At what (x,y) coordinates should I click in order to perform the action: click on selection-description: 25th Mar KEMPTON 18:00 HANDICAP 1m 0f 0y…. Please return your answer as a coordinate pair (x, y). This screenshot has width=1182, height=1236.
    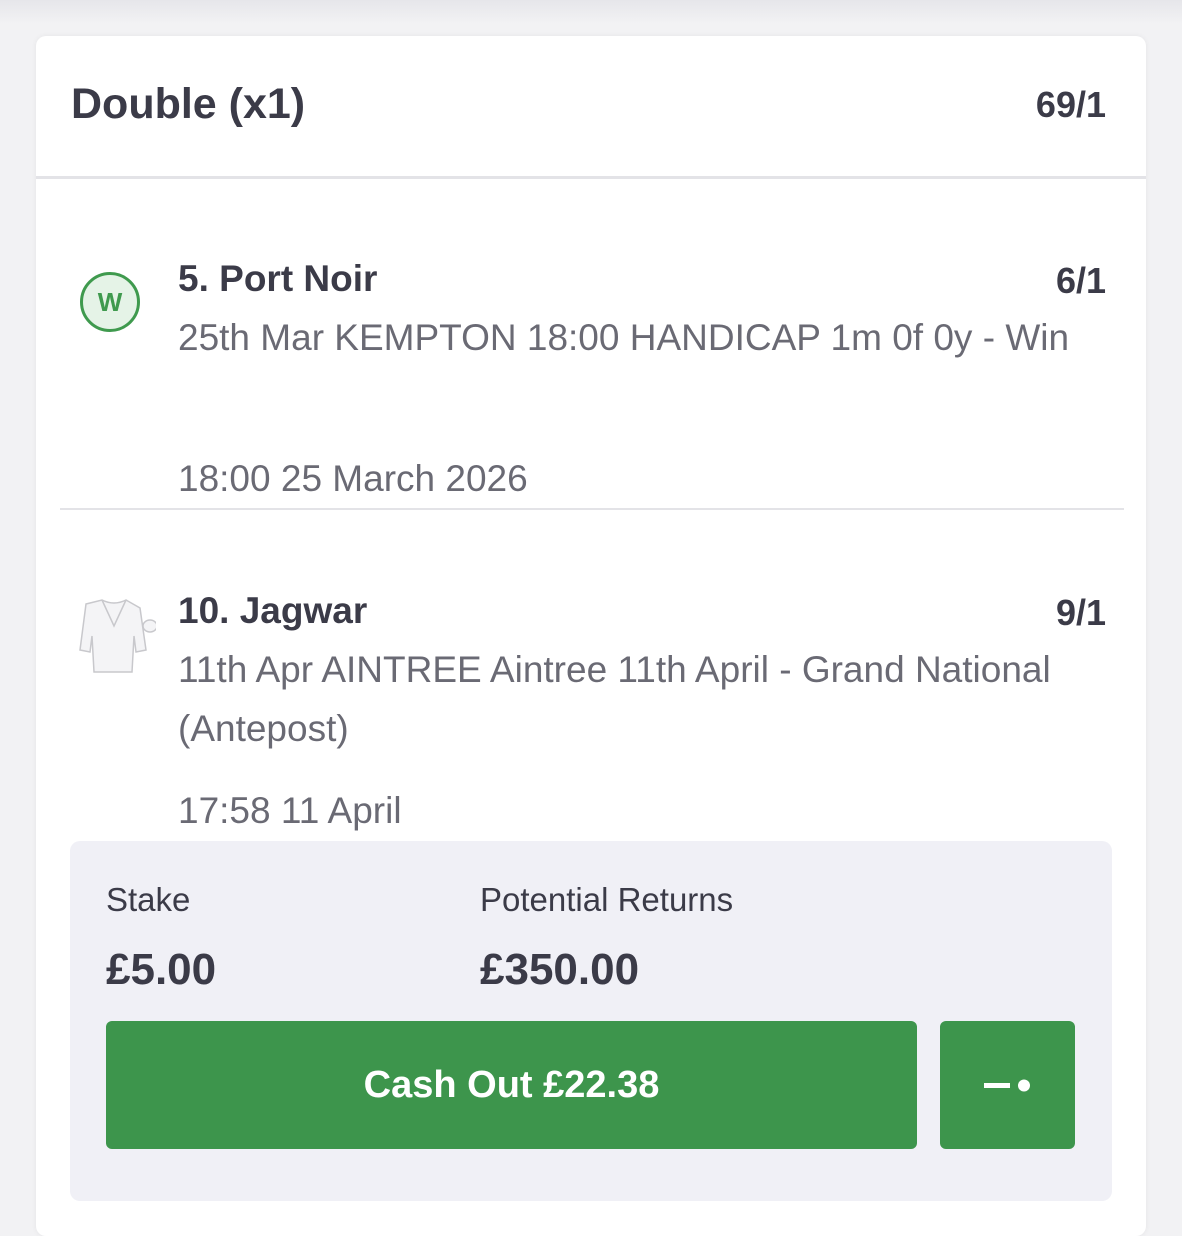
    Looking at the image, I should click on (624, 337).